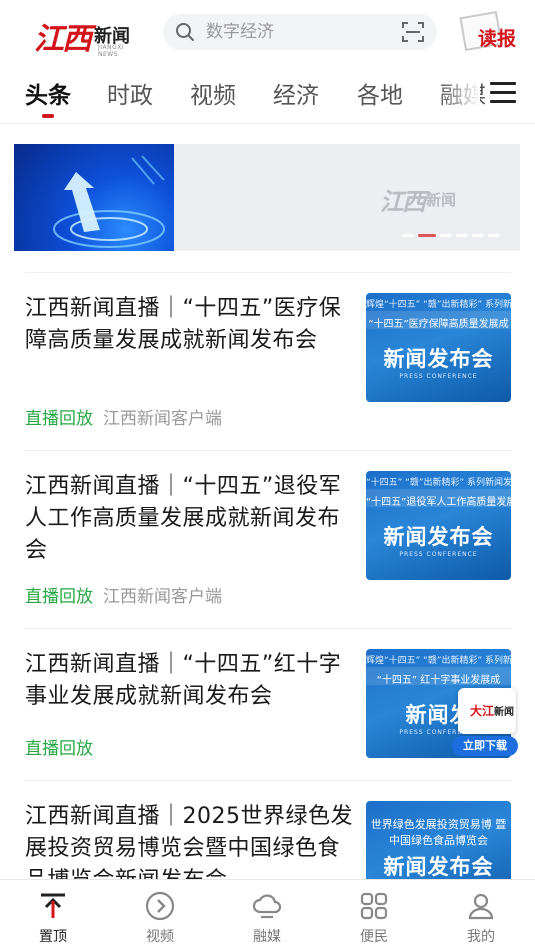 The height and width of the screenshot is (951, 535). What do you see at coordinates (374, 906) in the screenshot?
I see `grid-icon` at bounding box center [374, 906].